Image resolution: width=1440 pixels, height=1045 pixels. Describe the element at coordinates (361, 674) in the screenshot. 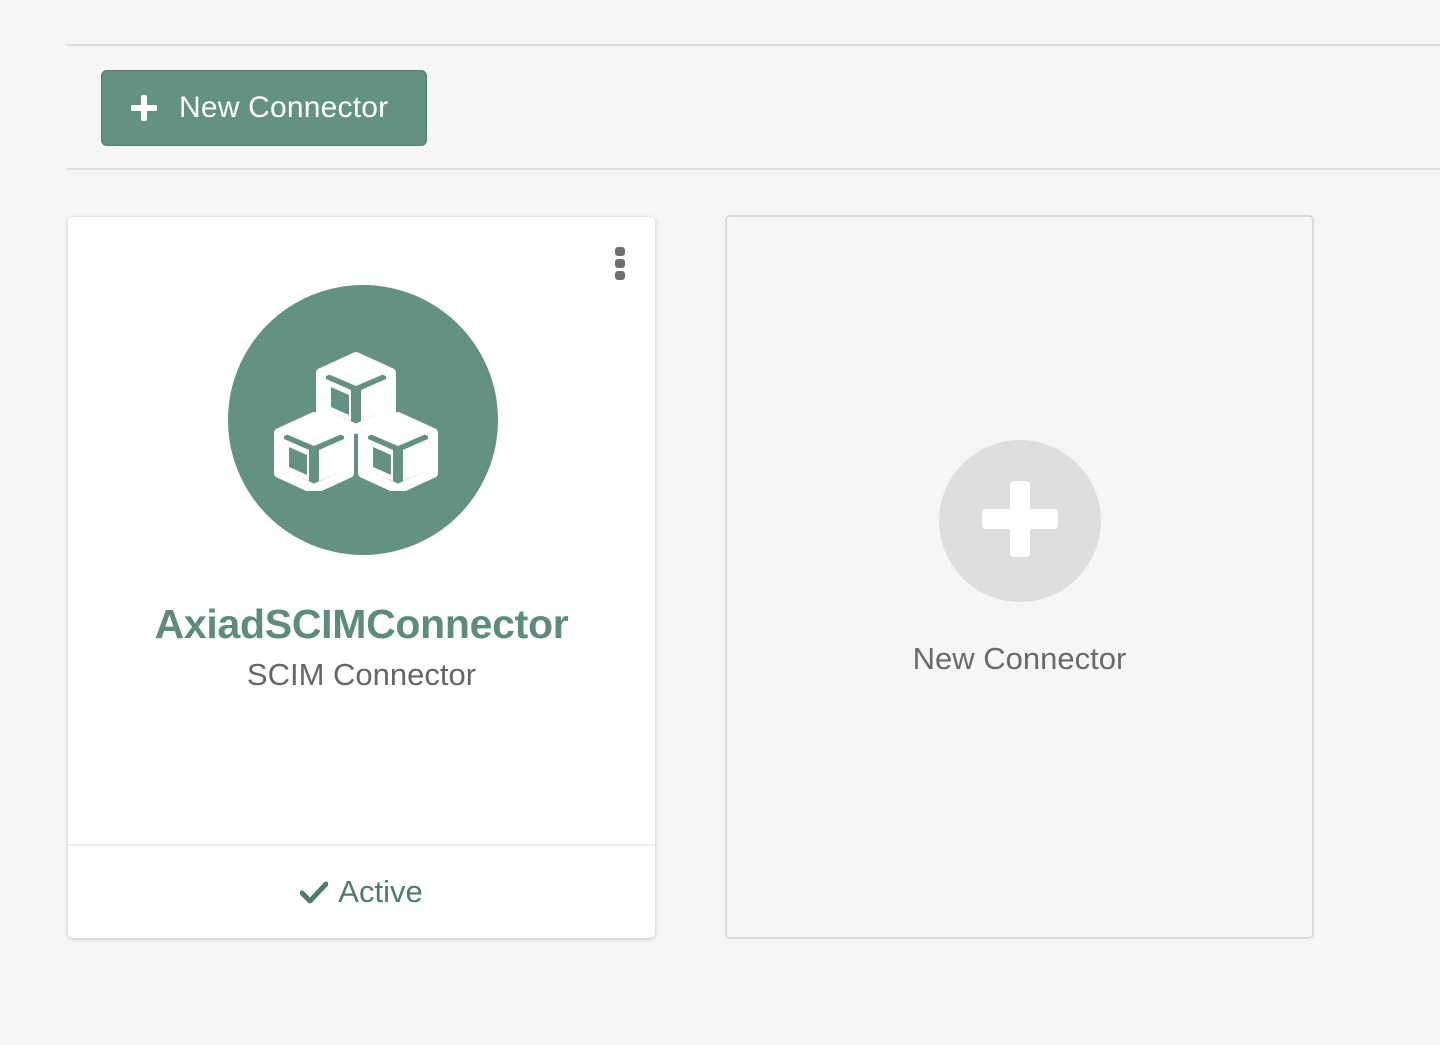

I see `connector-type: SCIM Connector` at that location.